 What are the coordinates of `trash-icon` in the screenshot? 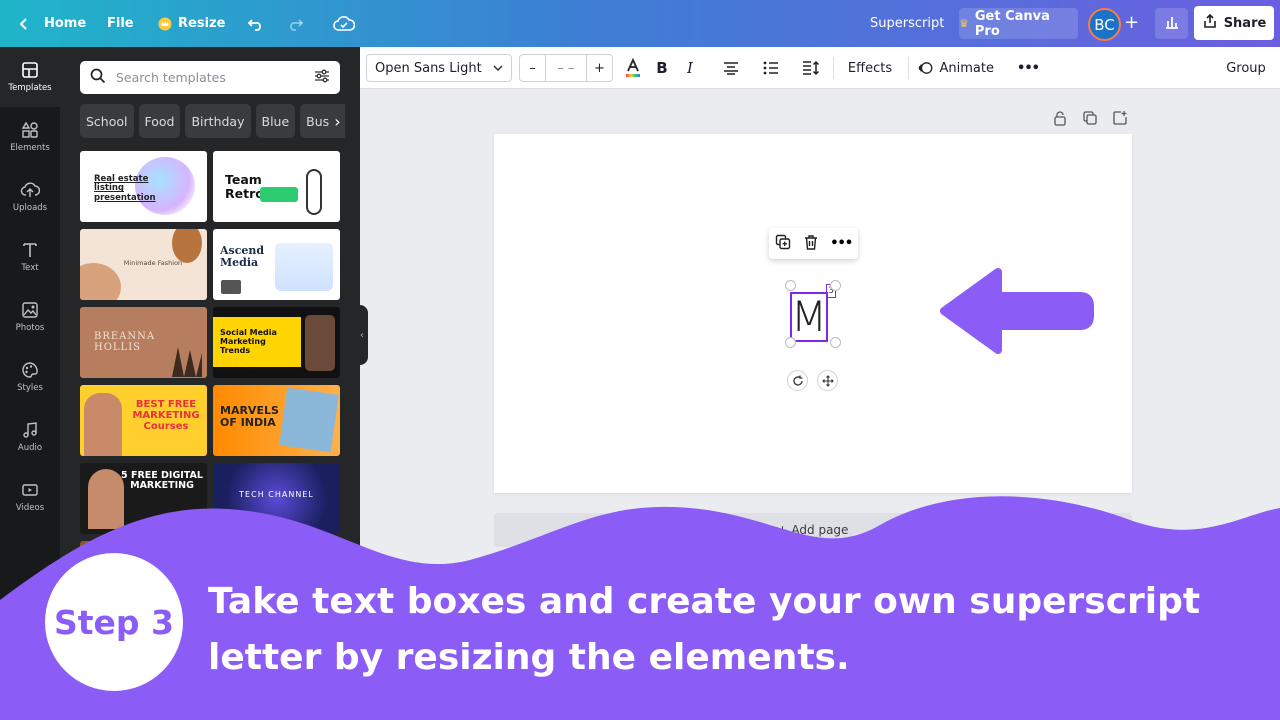 It's located at (811, 244).